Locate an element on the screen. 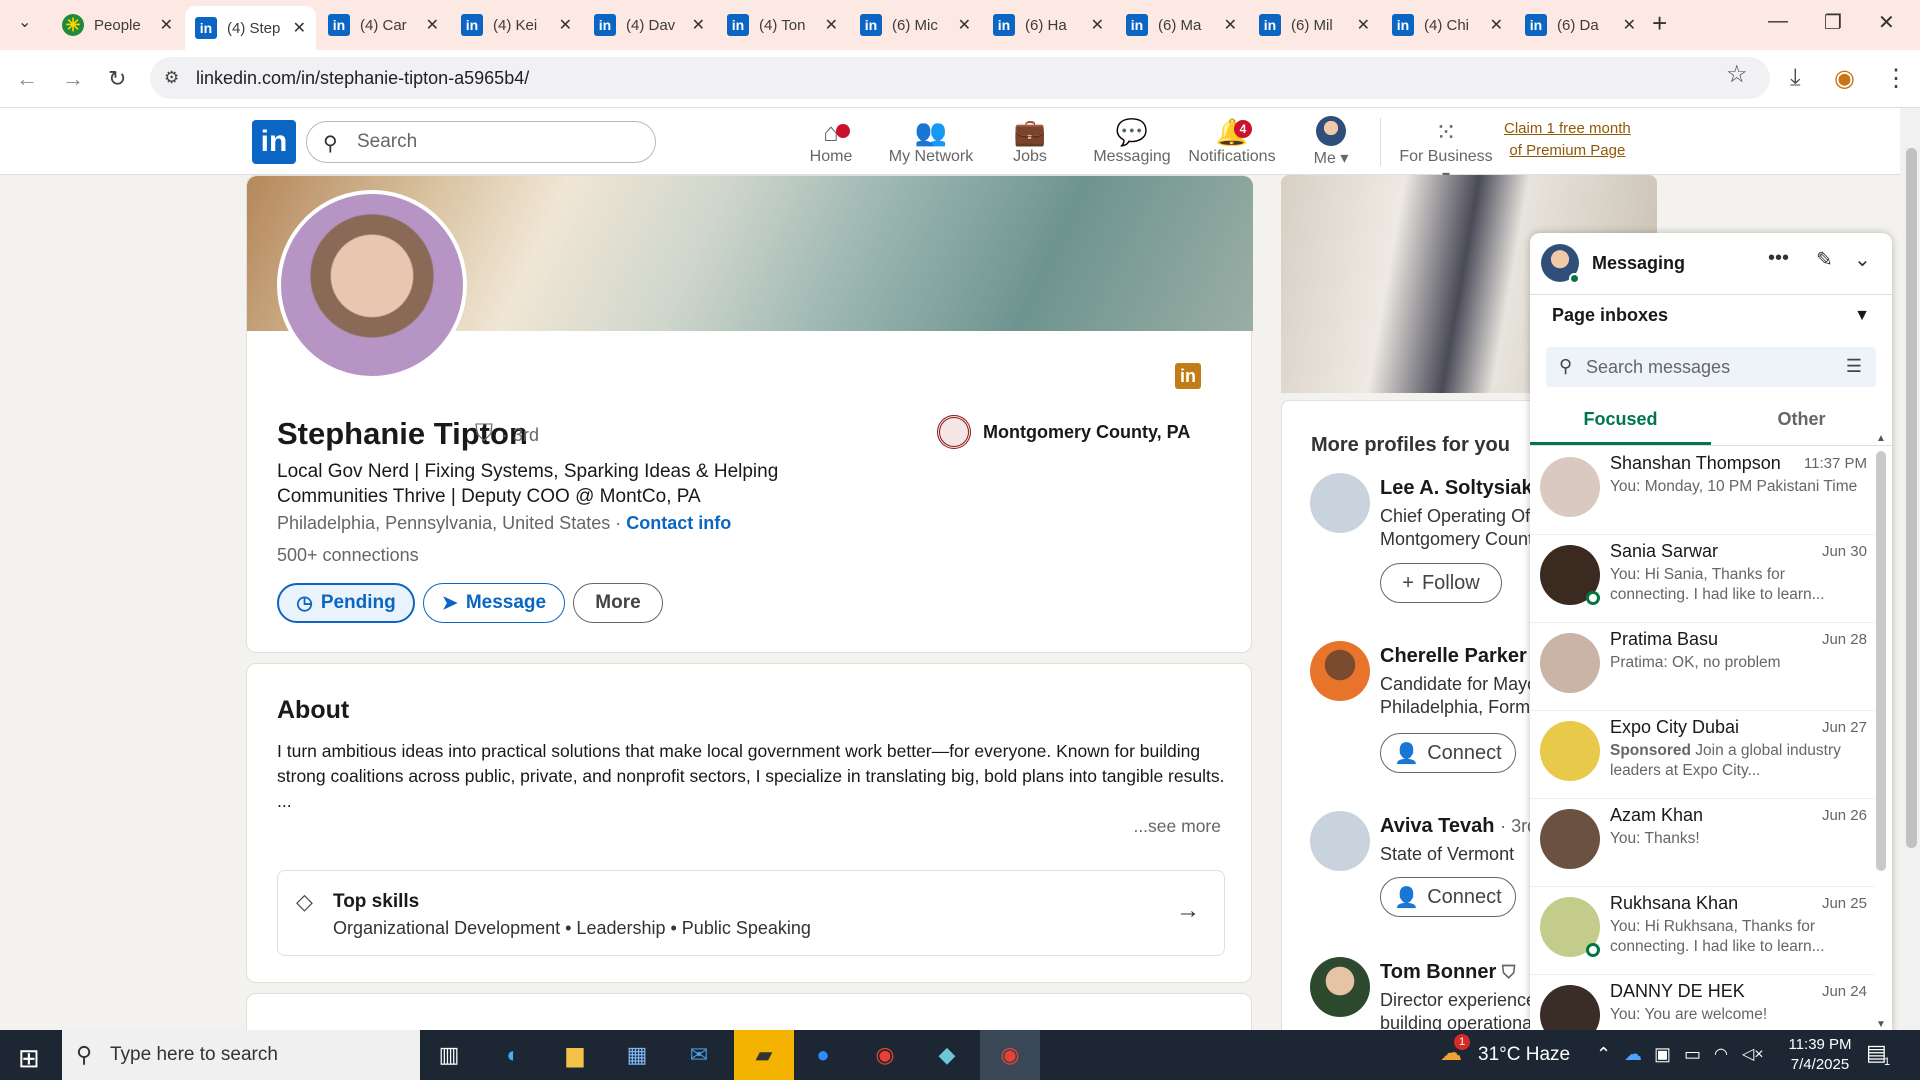 The image size is (1920, 1080). profile-icon: ◉ is located at coordinates (1844, 78).